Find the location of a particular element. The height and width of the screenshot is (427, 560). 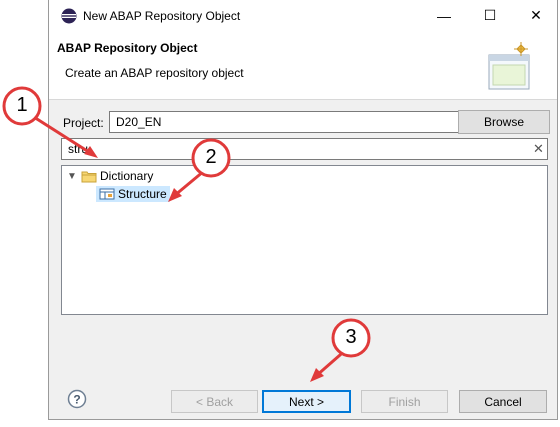

back-button: < Back is located at coordinates (214, 401).